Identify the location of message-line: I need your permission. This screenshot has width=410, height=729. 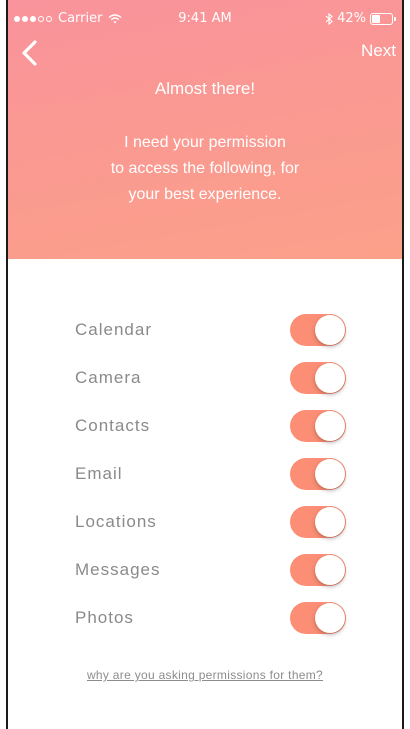
(205, 142).